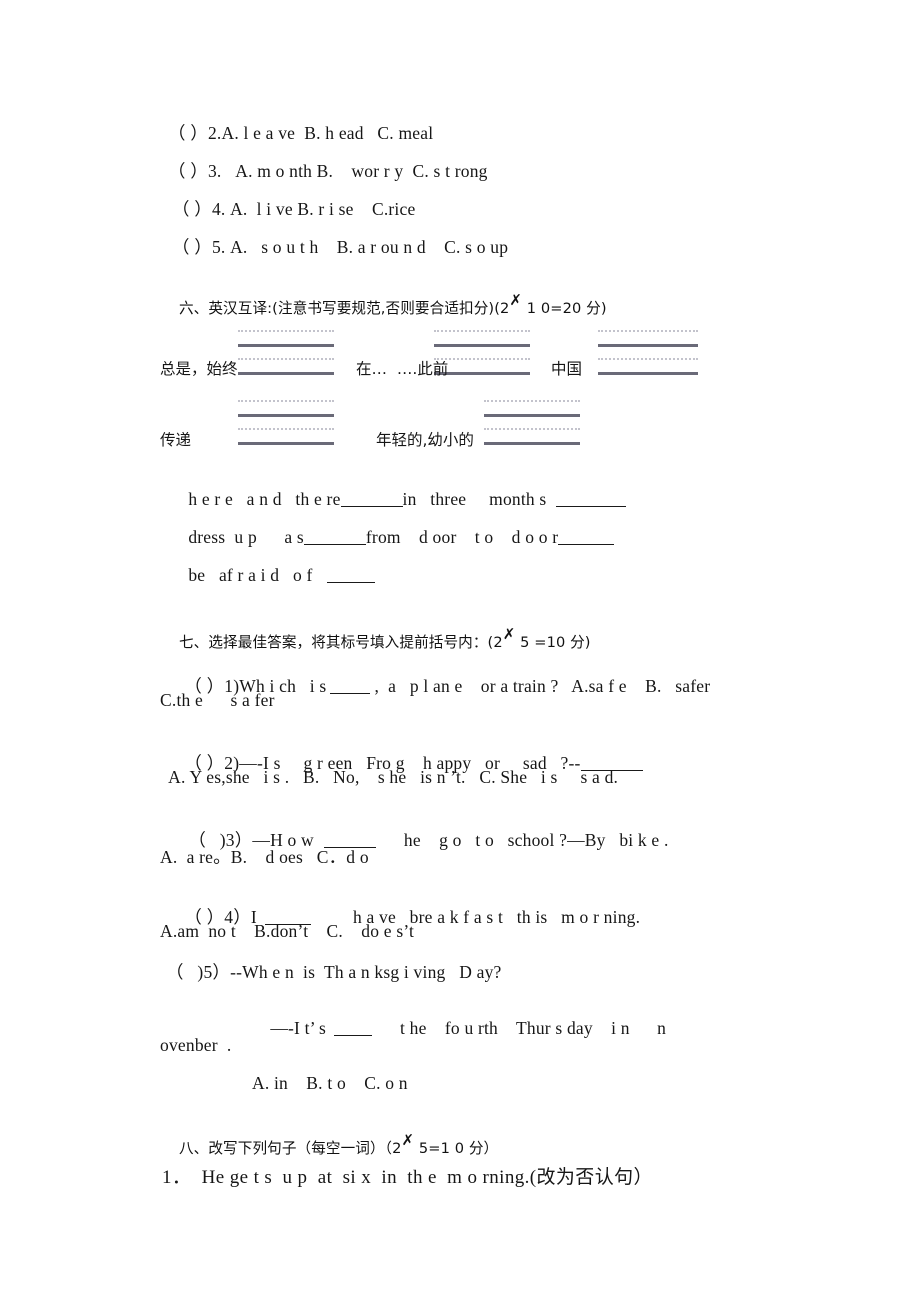  I want to click on question-options: A. in B. t o C. o n, so click(330, 1083).